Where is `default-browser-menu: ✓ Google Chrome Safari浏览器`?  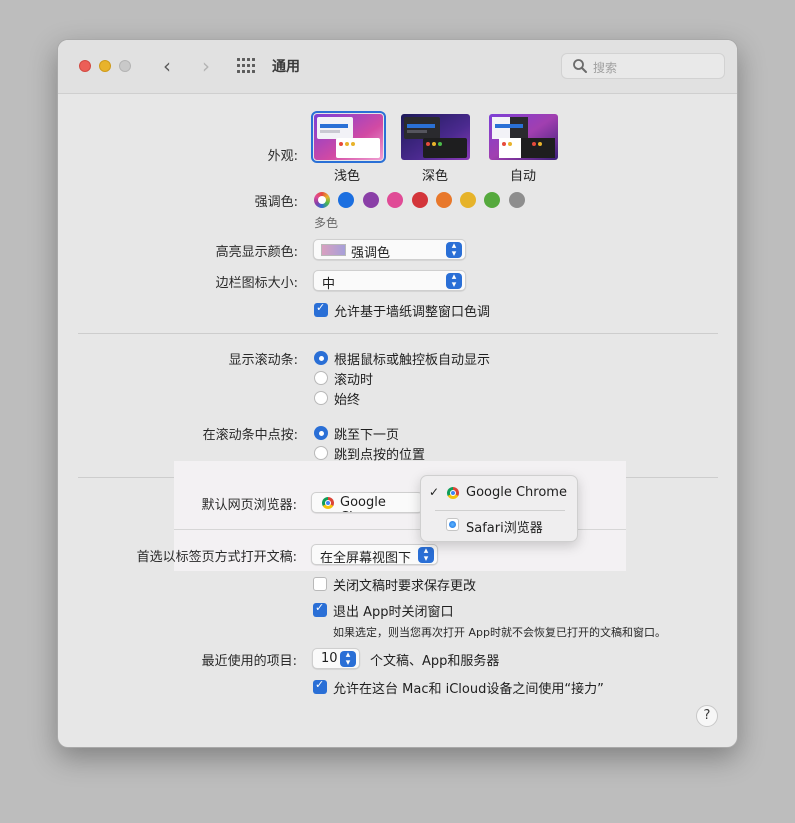 default-browser-menu: ✓ Google Chrome Safari浏览器 is located at coordinates (499, 508).